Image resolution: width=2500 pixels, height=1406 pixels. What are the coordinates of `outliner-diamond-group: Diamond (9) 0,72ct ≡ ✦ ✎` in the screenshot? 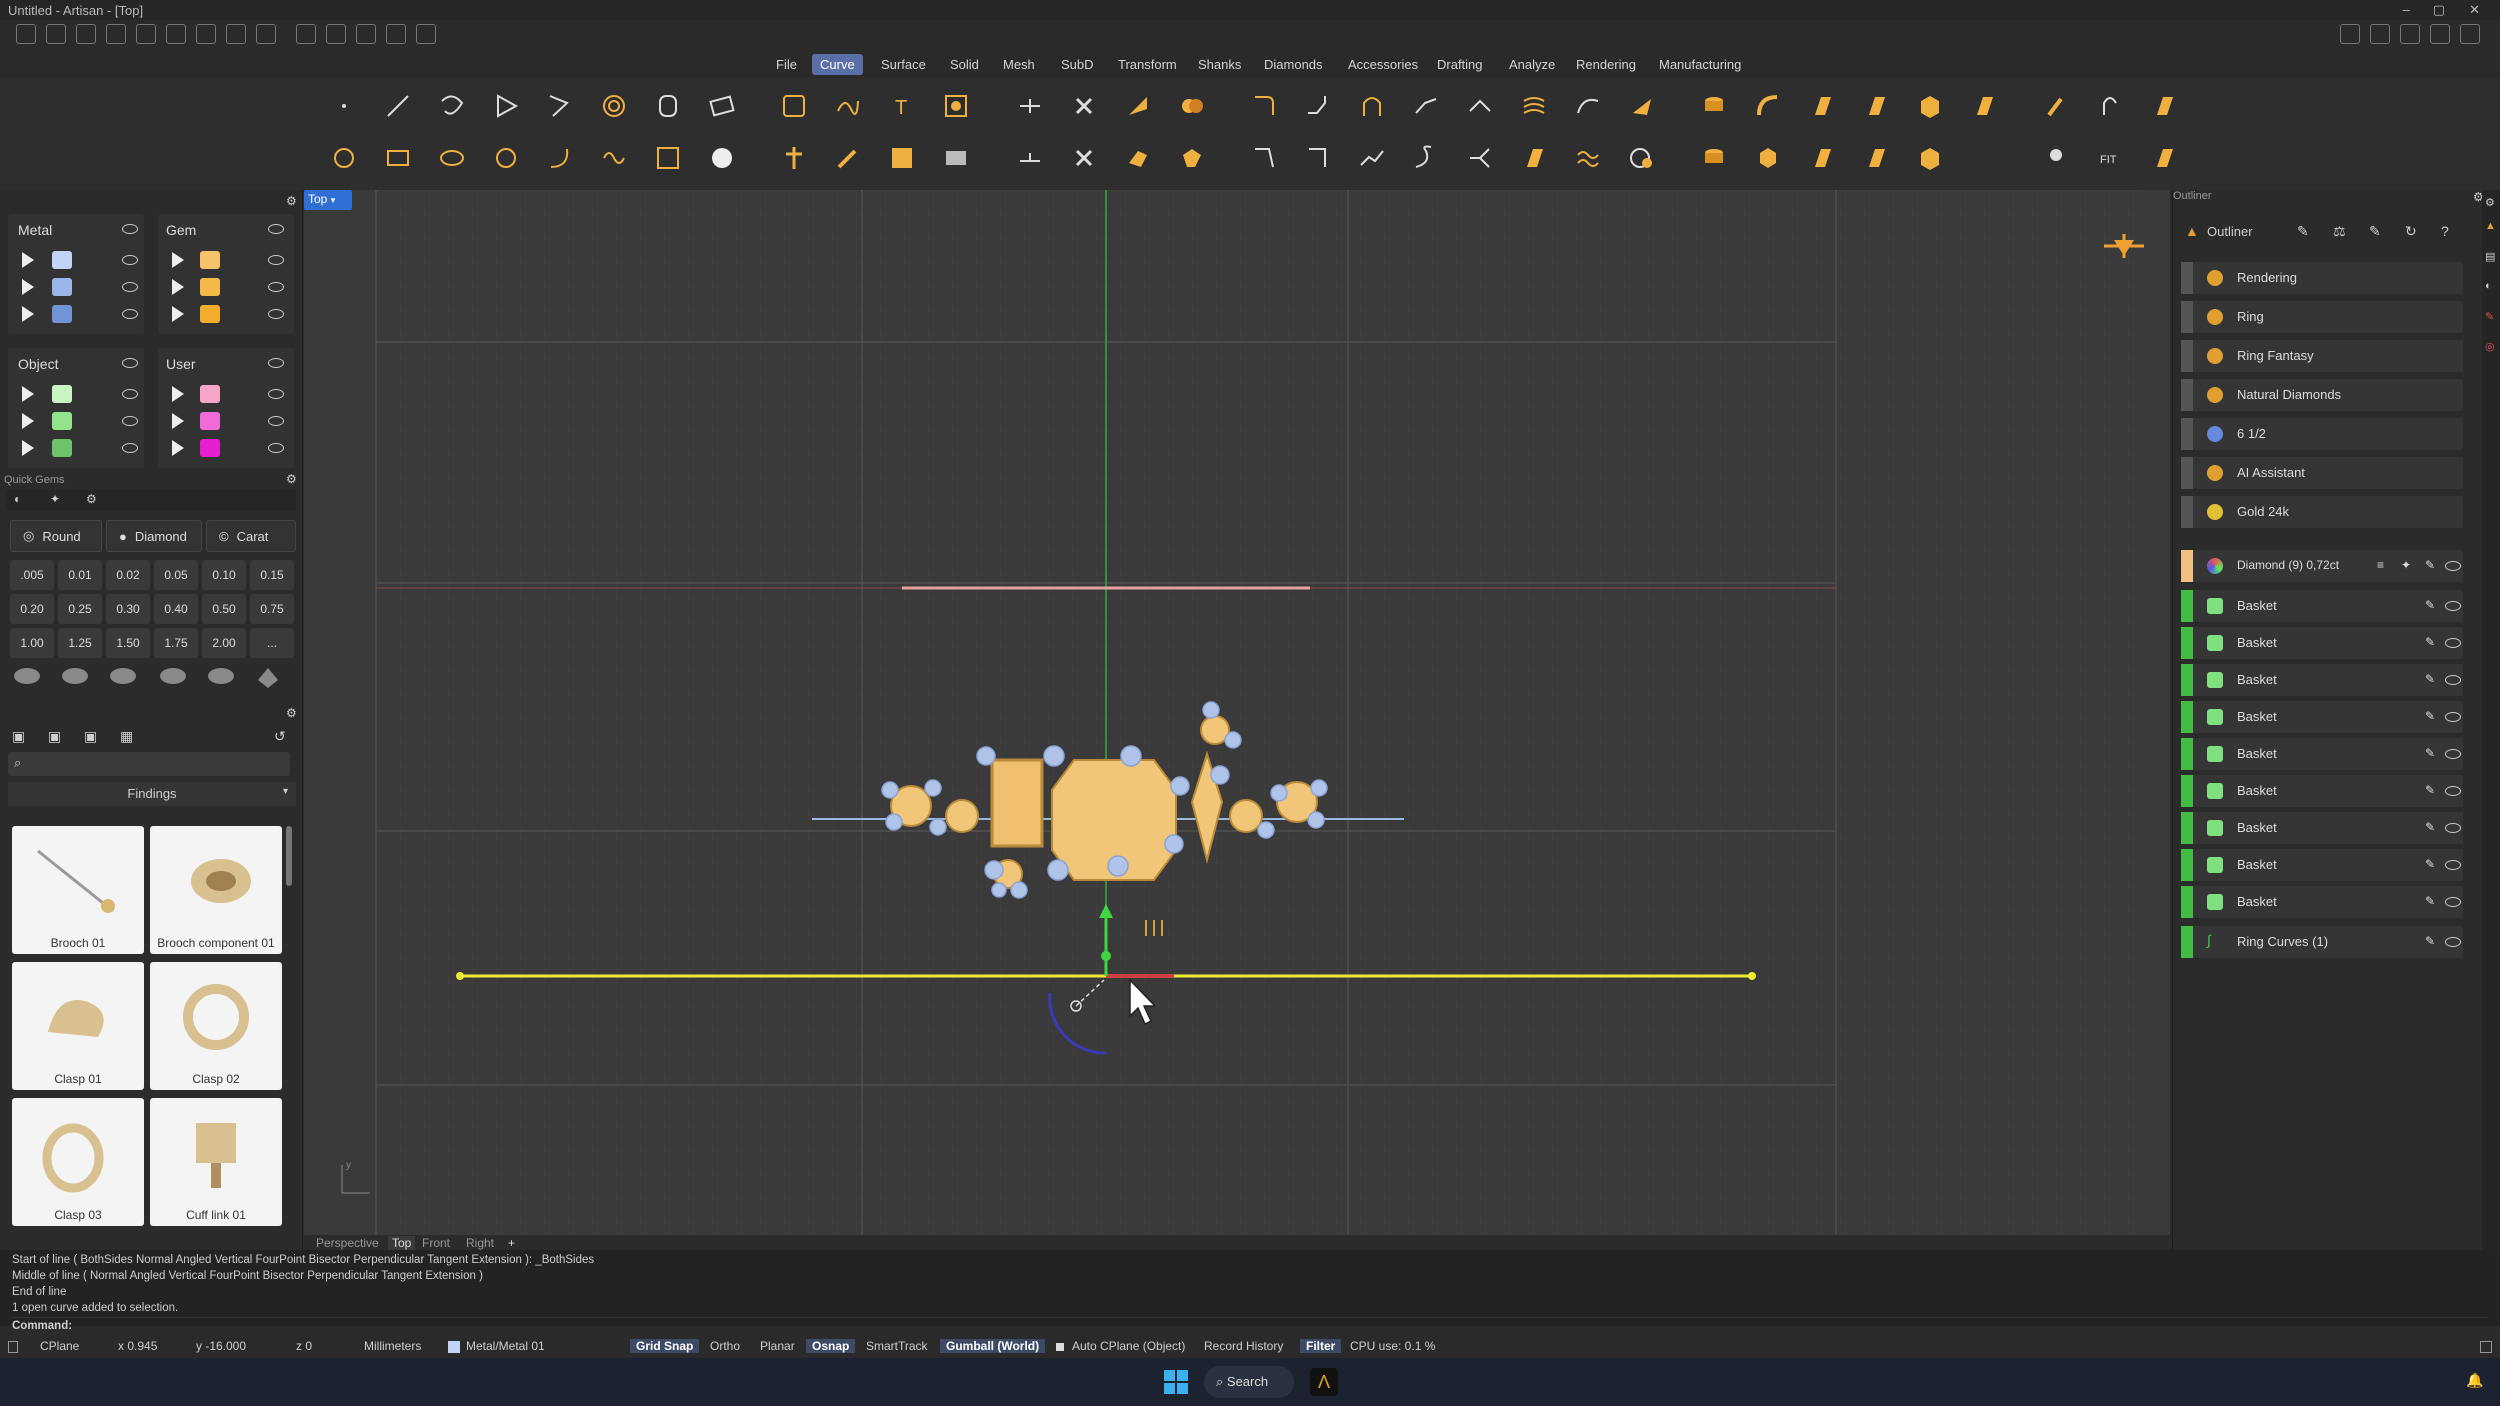 It's located at (2322, 566).